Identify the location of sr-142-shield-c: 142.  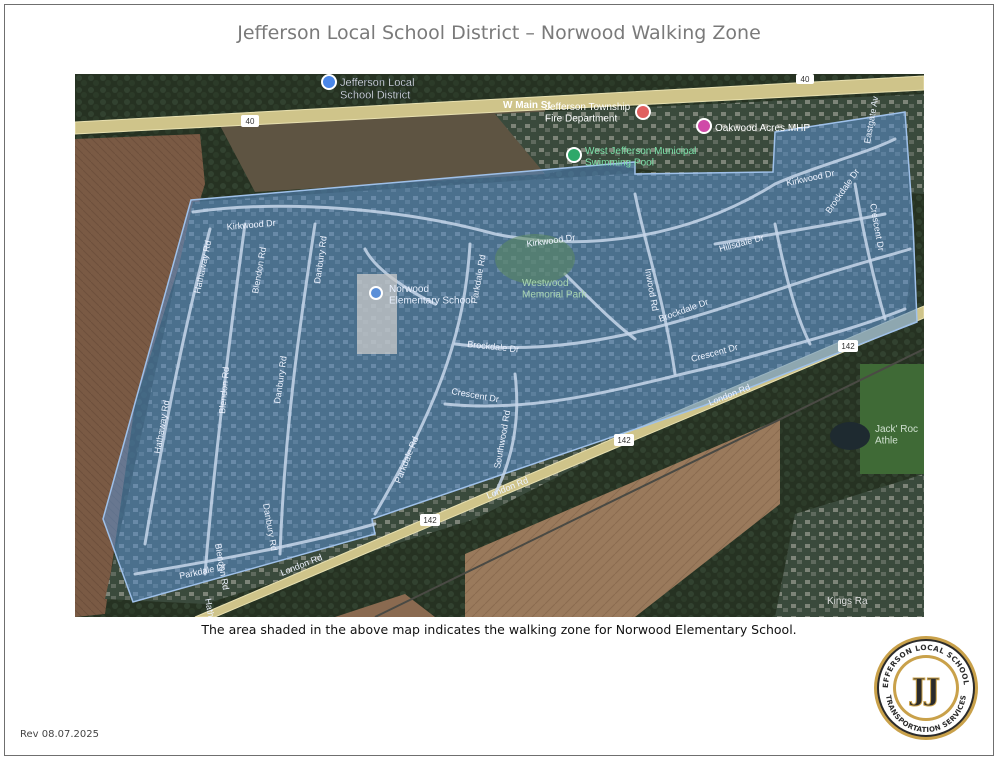
(430, 520).